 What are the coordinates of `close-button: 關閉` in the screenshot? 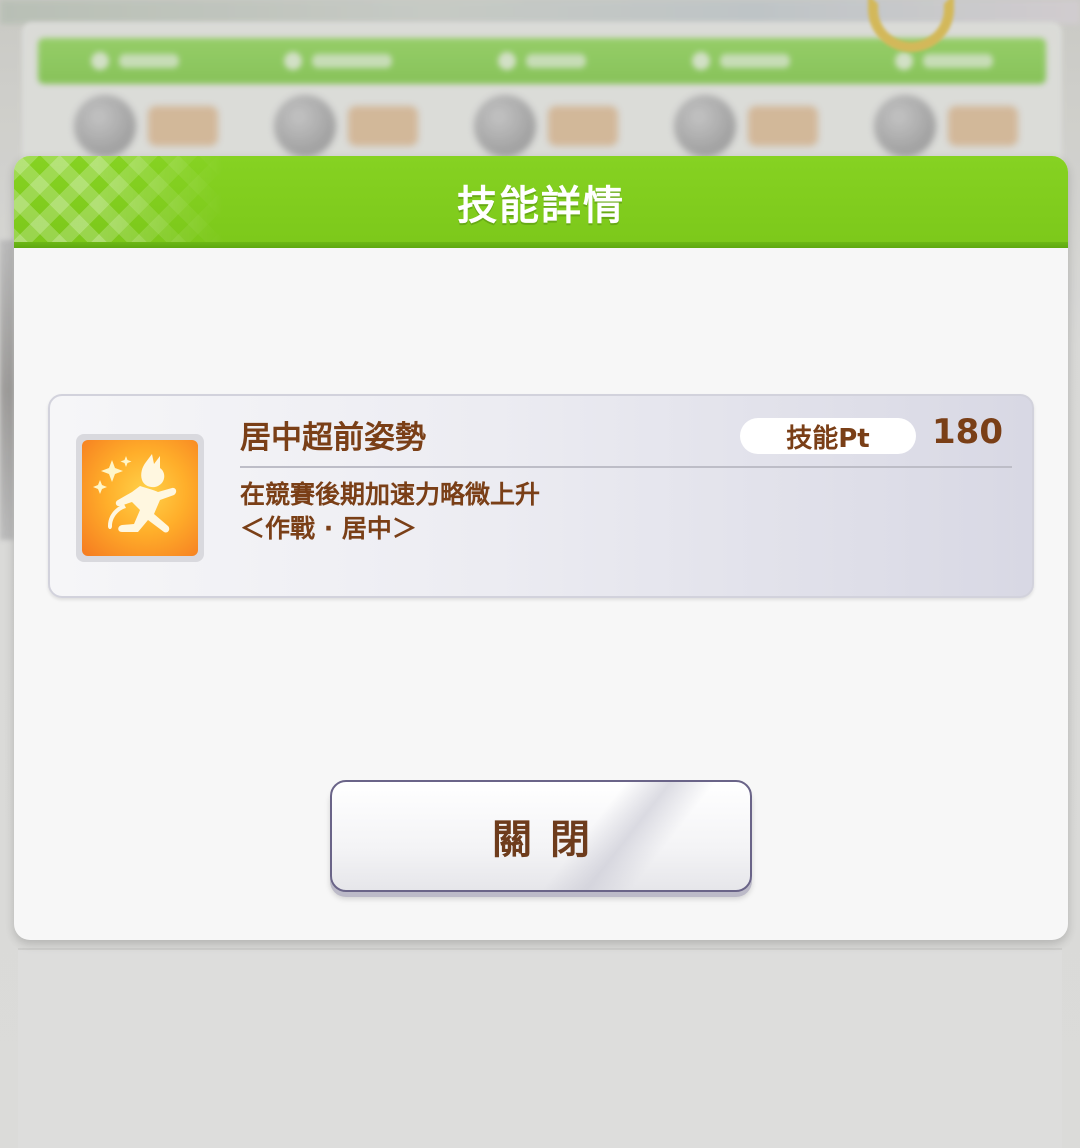 It's located at (541, 836).